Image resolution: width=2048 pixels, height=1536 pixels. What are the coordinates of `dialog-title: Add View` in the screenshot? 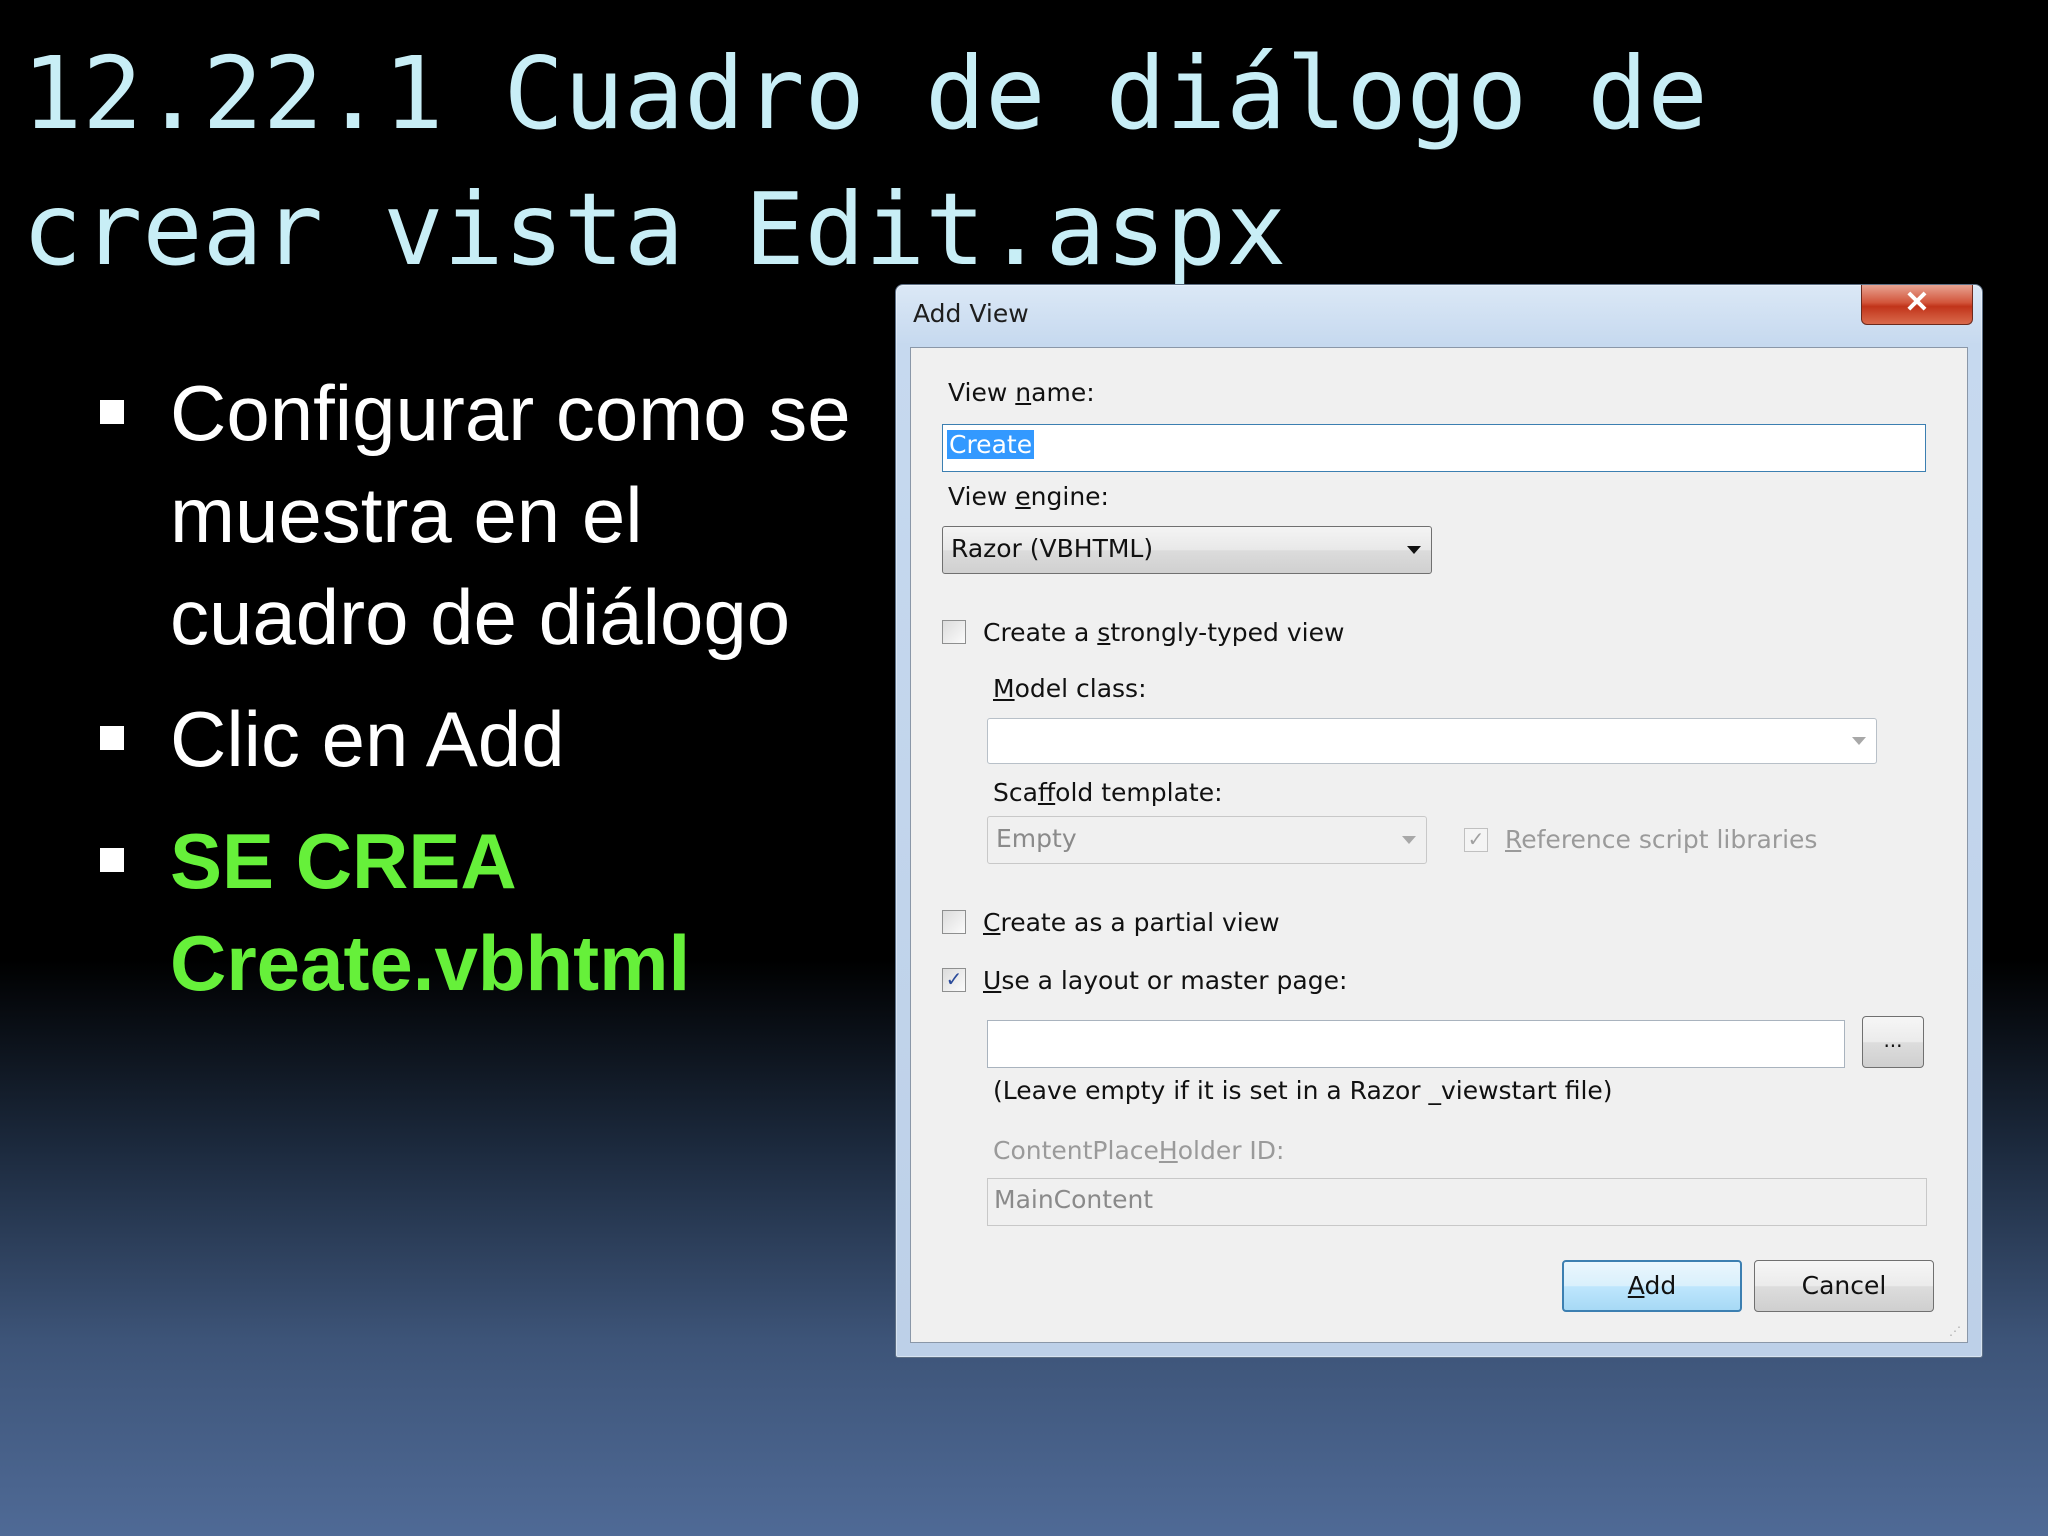 It's located at (971, 313).